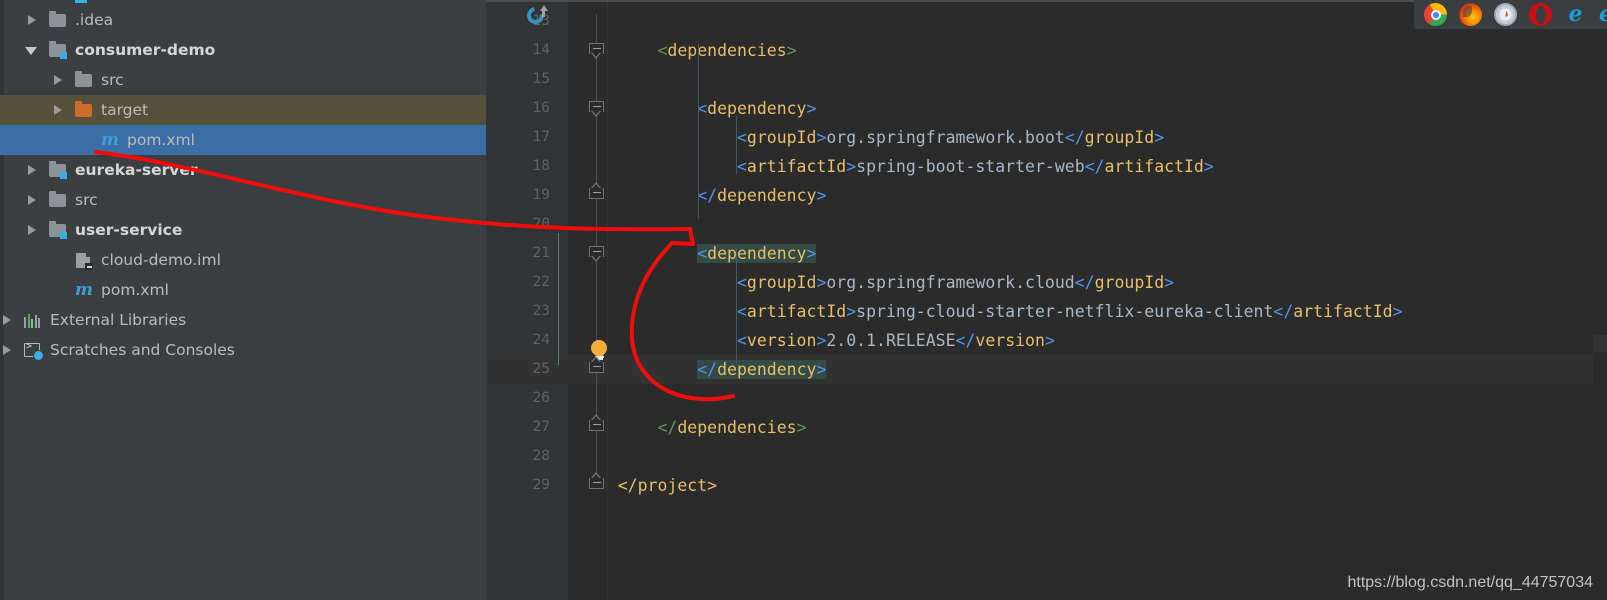 The height and width of the screenshot is (600, 1607). Describe the element at coordinates (1046, 427) in the screenshot. I see `code-line: 27 </dependencies>` at that location.